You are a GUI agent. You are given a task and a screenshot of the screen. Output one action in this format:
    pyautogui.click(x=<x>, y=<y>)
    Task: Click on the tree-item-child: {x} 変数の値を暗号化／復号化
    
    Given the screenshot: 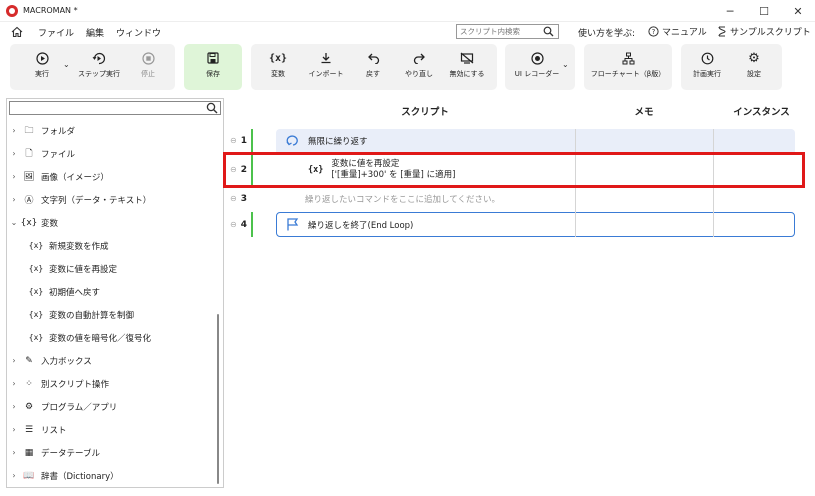 What is the action you would take?
    pyautogui.click(x=111, y=337)
    